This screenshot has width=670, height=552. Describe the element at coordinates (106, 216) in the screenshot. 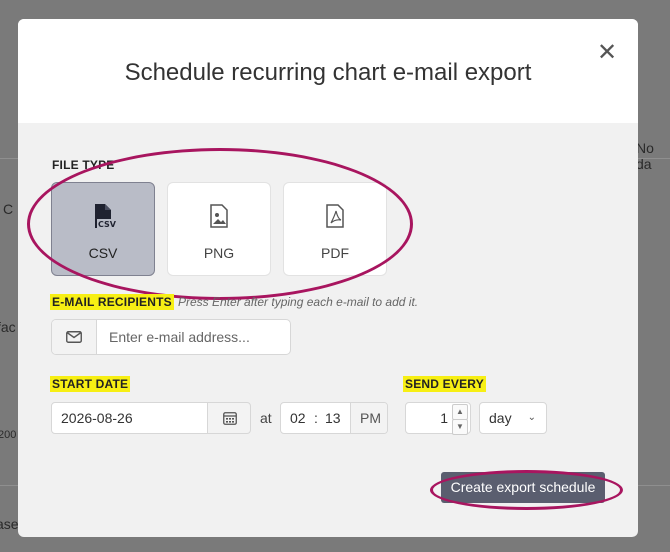

I see `csv-file-icon: CSV` at that location.